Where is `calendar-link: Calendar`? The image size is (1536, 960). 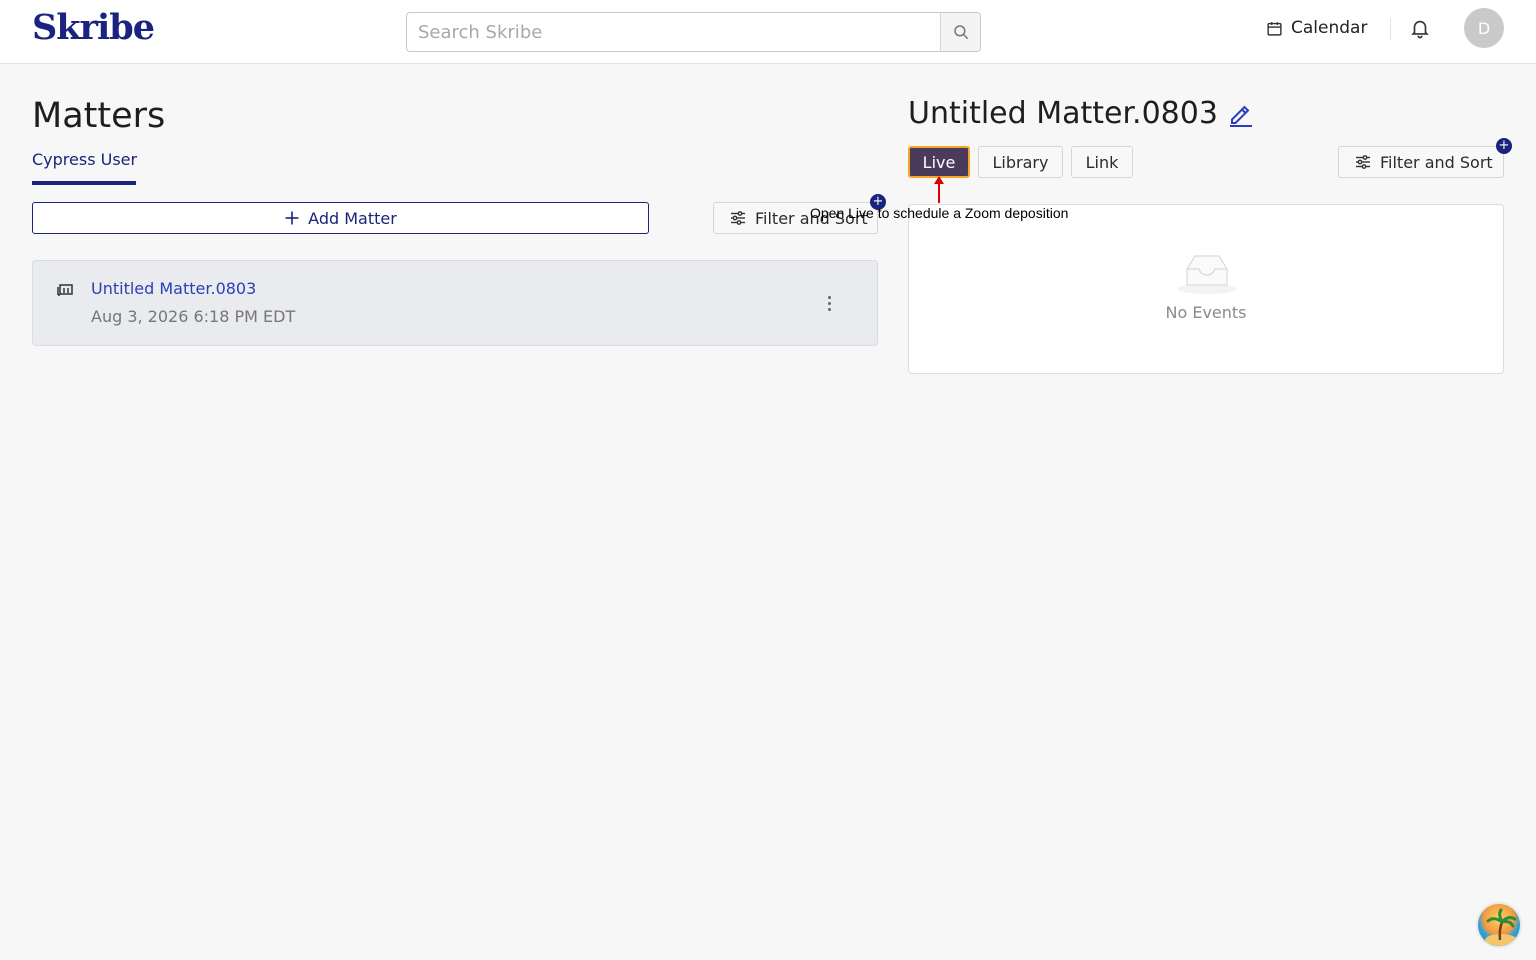 calendar-link: Calendar is located at coordinates (1316, 28).